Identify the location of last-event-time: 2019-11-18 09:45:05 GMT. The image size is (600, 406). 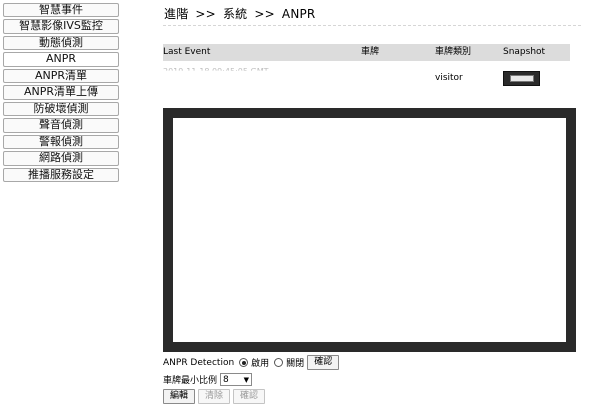
(216, 71).